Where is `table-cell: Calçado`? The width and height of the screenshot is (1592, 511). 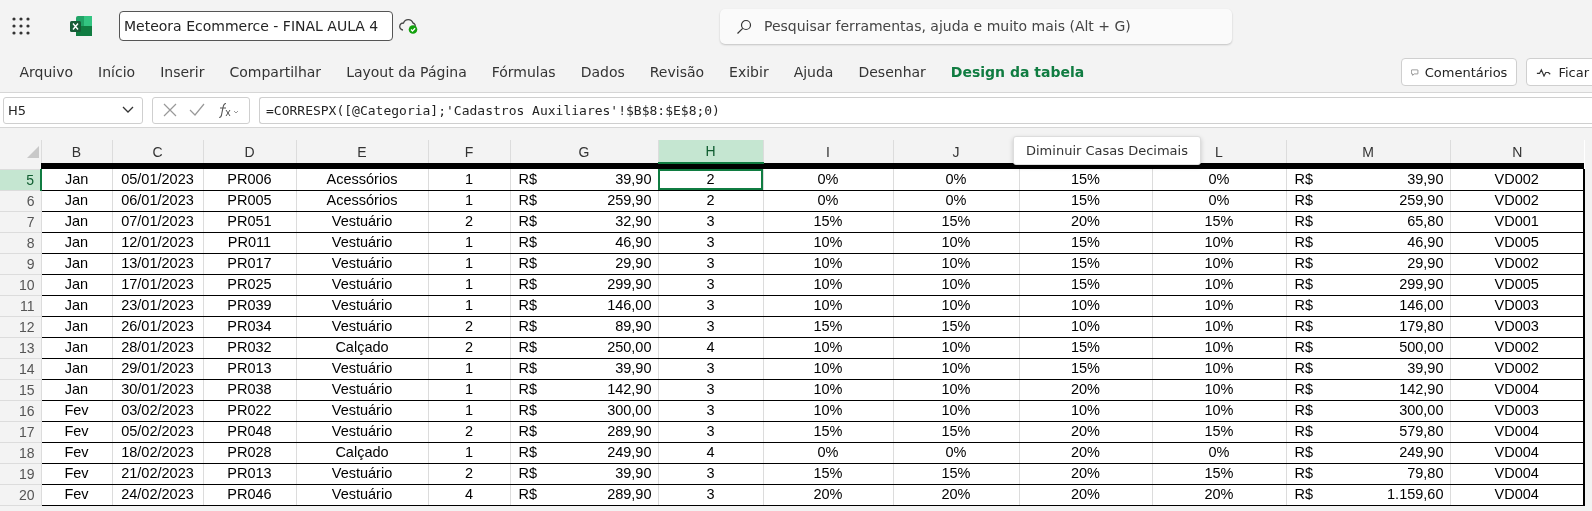 table-cell: Calçado is located at coordinates (362, 347).